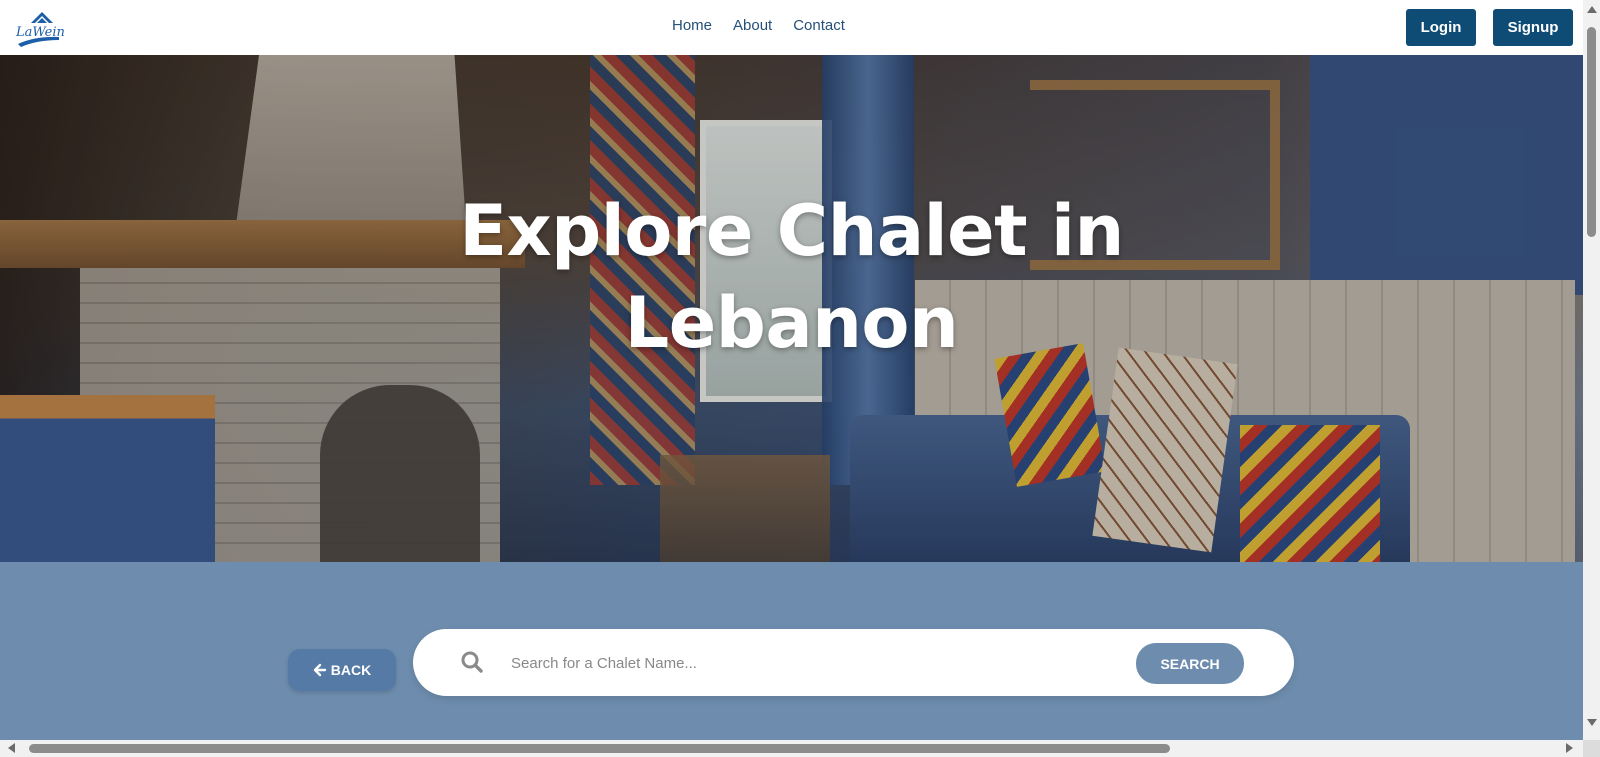 The width and height of the screenshot is (1600, 757). I want to click on back-button-label: BACK, so click(351, 670).